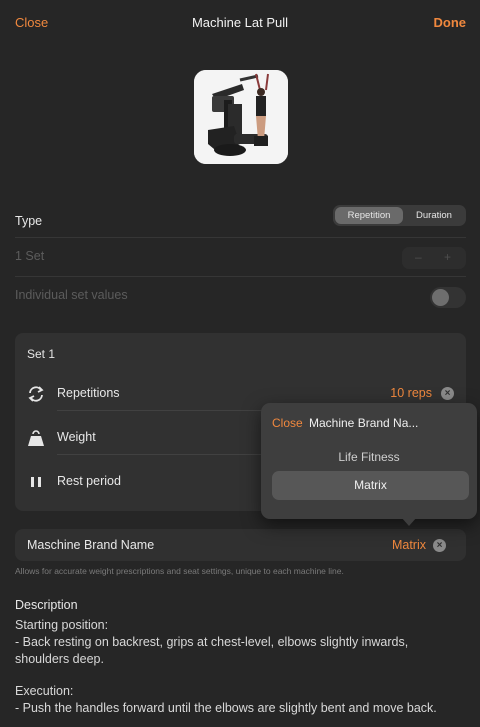  I want to click on stepper-minus-button: –, so click(418, 257).